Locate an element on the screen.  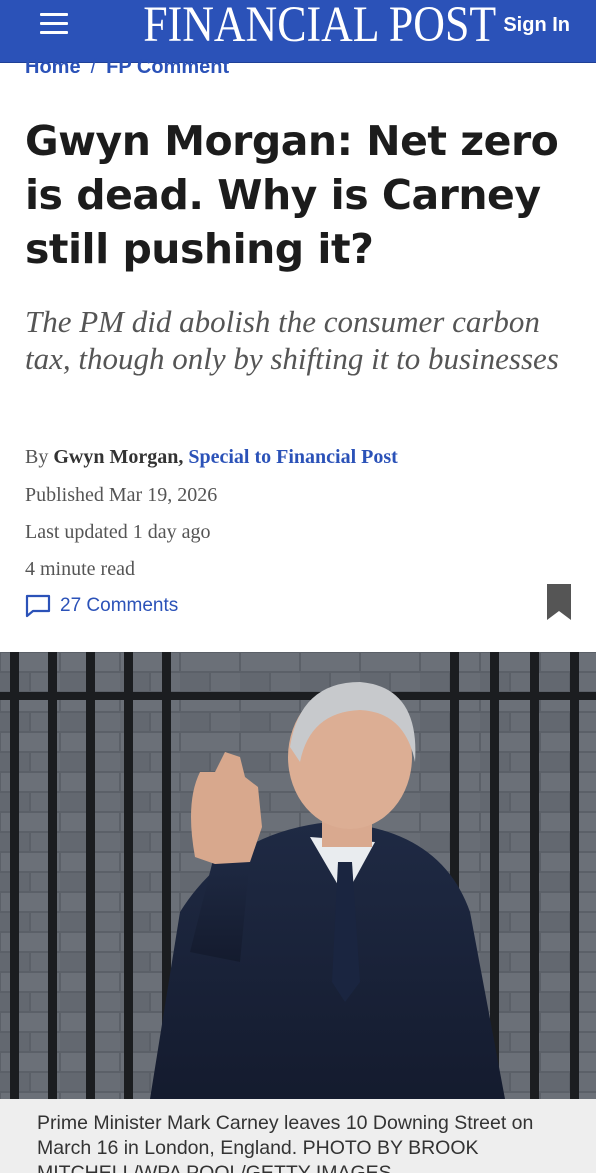
breadcrumb: Home / FP Comment is located at coordinates (127, 65).